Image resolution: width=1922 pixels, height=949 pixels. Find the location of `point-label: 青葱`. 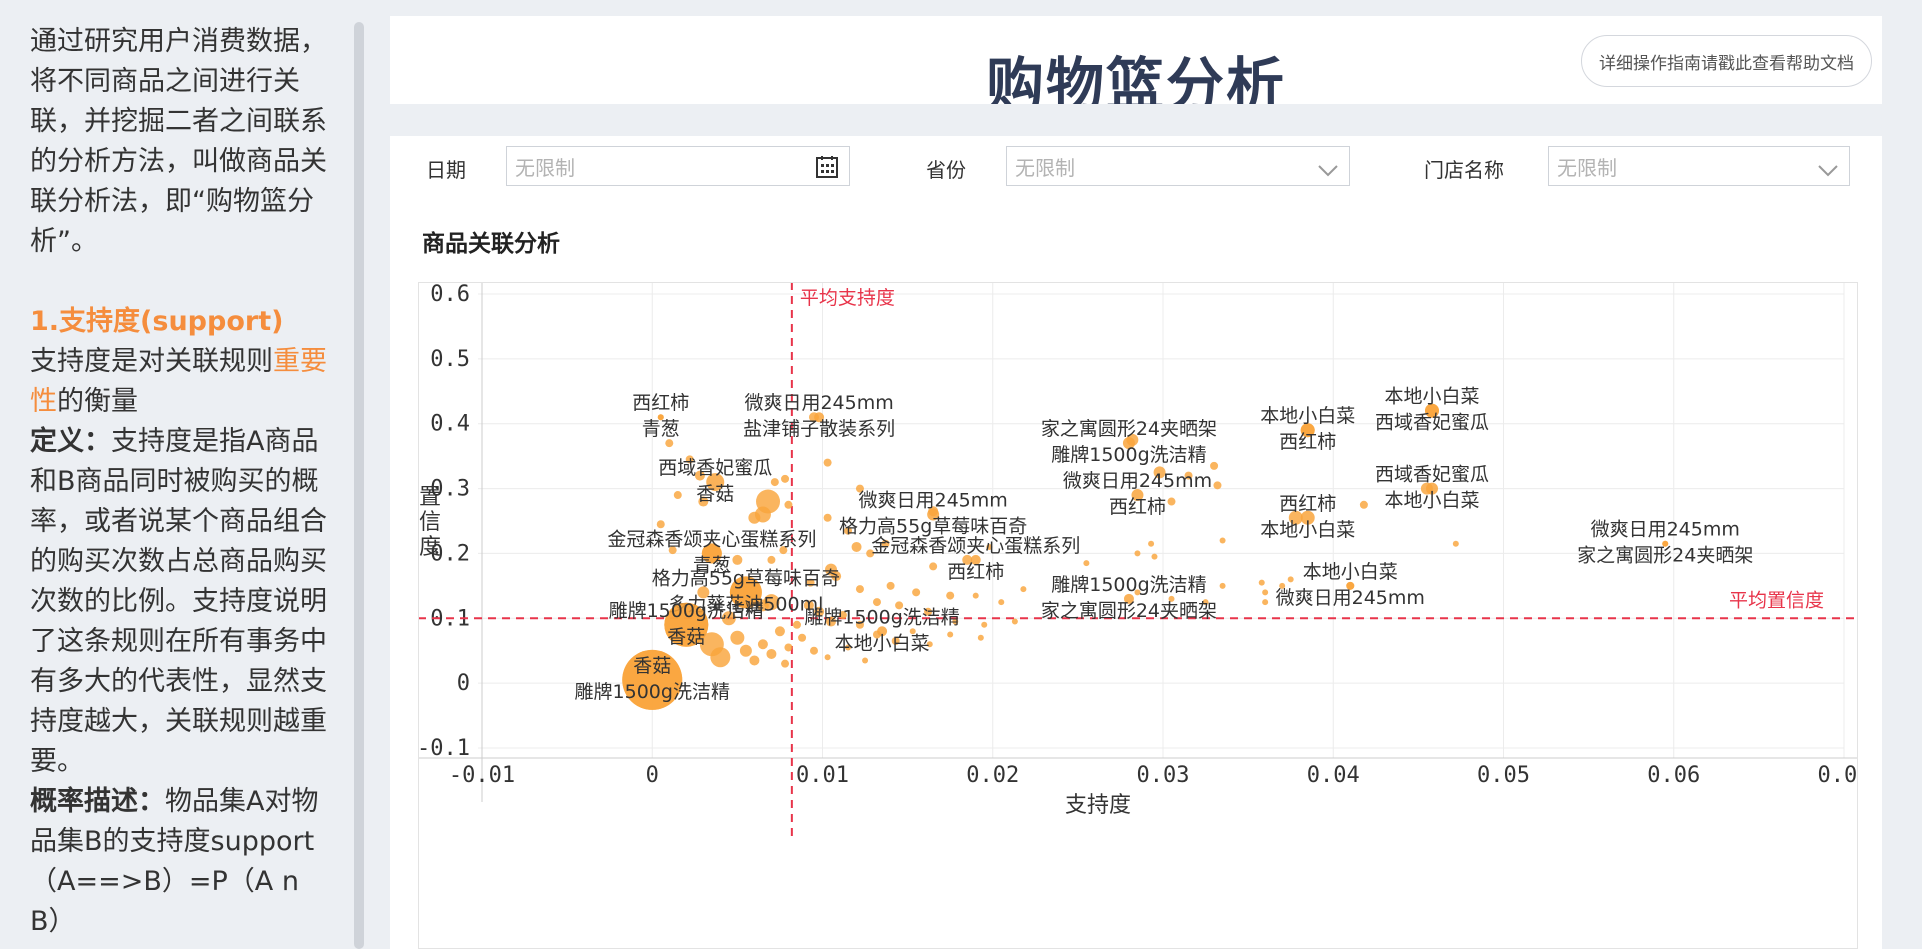

point-label: 青葱 is located at coordinates (661, 429).